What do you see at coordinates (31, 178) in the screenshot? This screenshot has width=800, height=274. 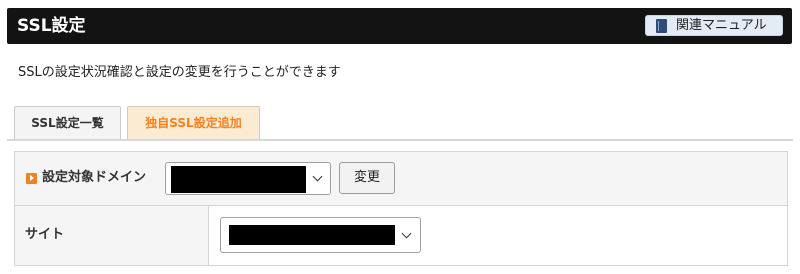 I see `orange-arrow-icon` at bounding box center [31, 178].